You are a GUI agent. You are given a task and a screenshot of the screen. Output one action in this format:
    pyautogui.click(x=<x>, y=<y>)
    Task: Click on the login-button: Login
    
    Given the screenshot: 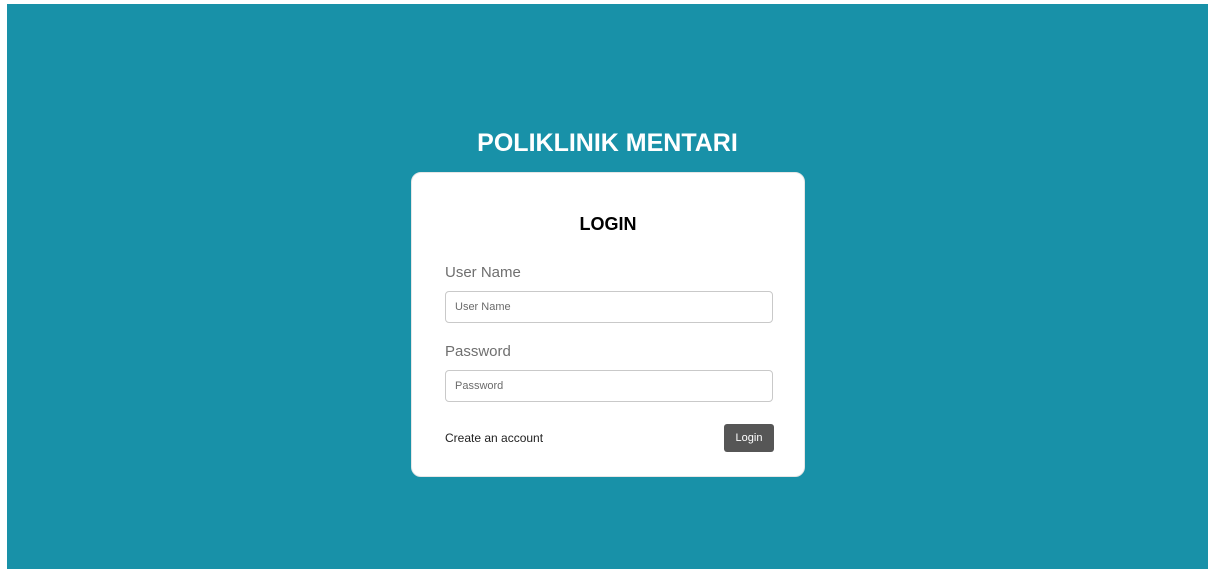 What is the action you would take?
    pyautogui.click(x=749, y=438)
    